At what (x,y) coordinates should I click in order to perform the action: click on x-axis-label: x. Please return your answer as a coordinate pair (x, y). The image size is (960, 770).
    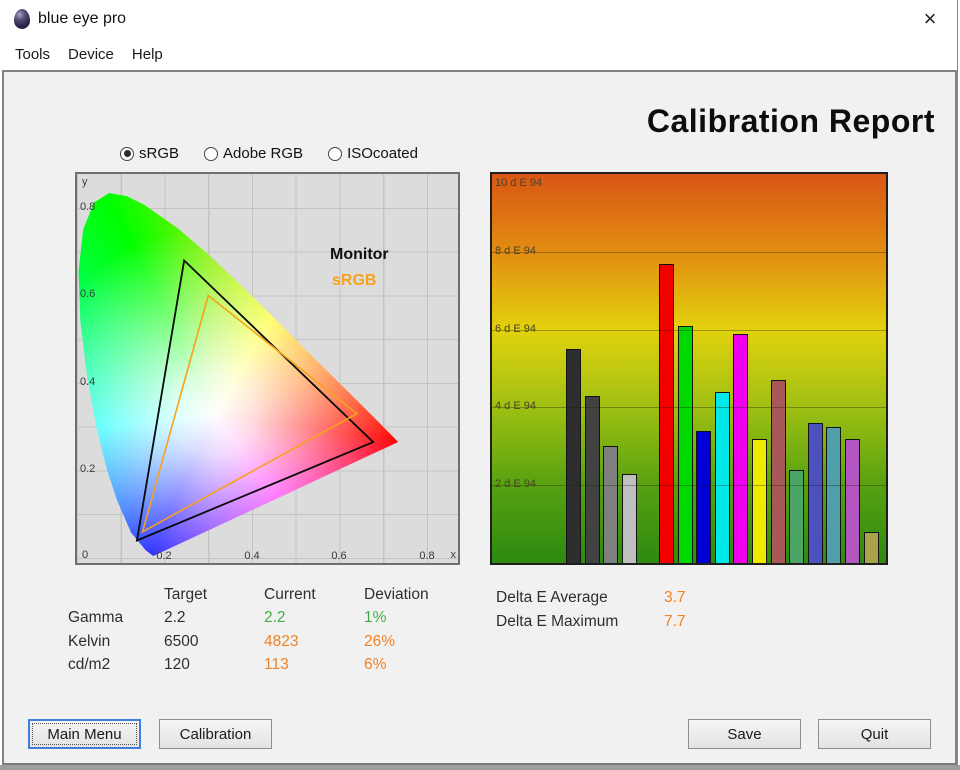
    Looking at the image, I should click on (453, 555).